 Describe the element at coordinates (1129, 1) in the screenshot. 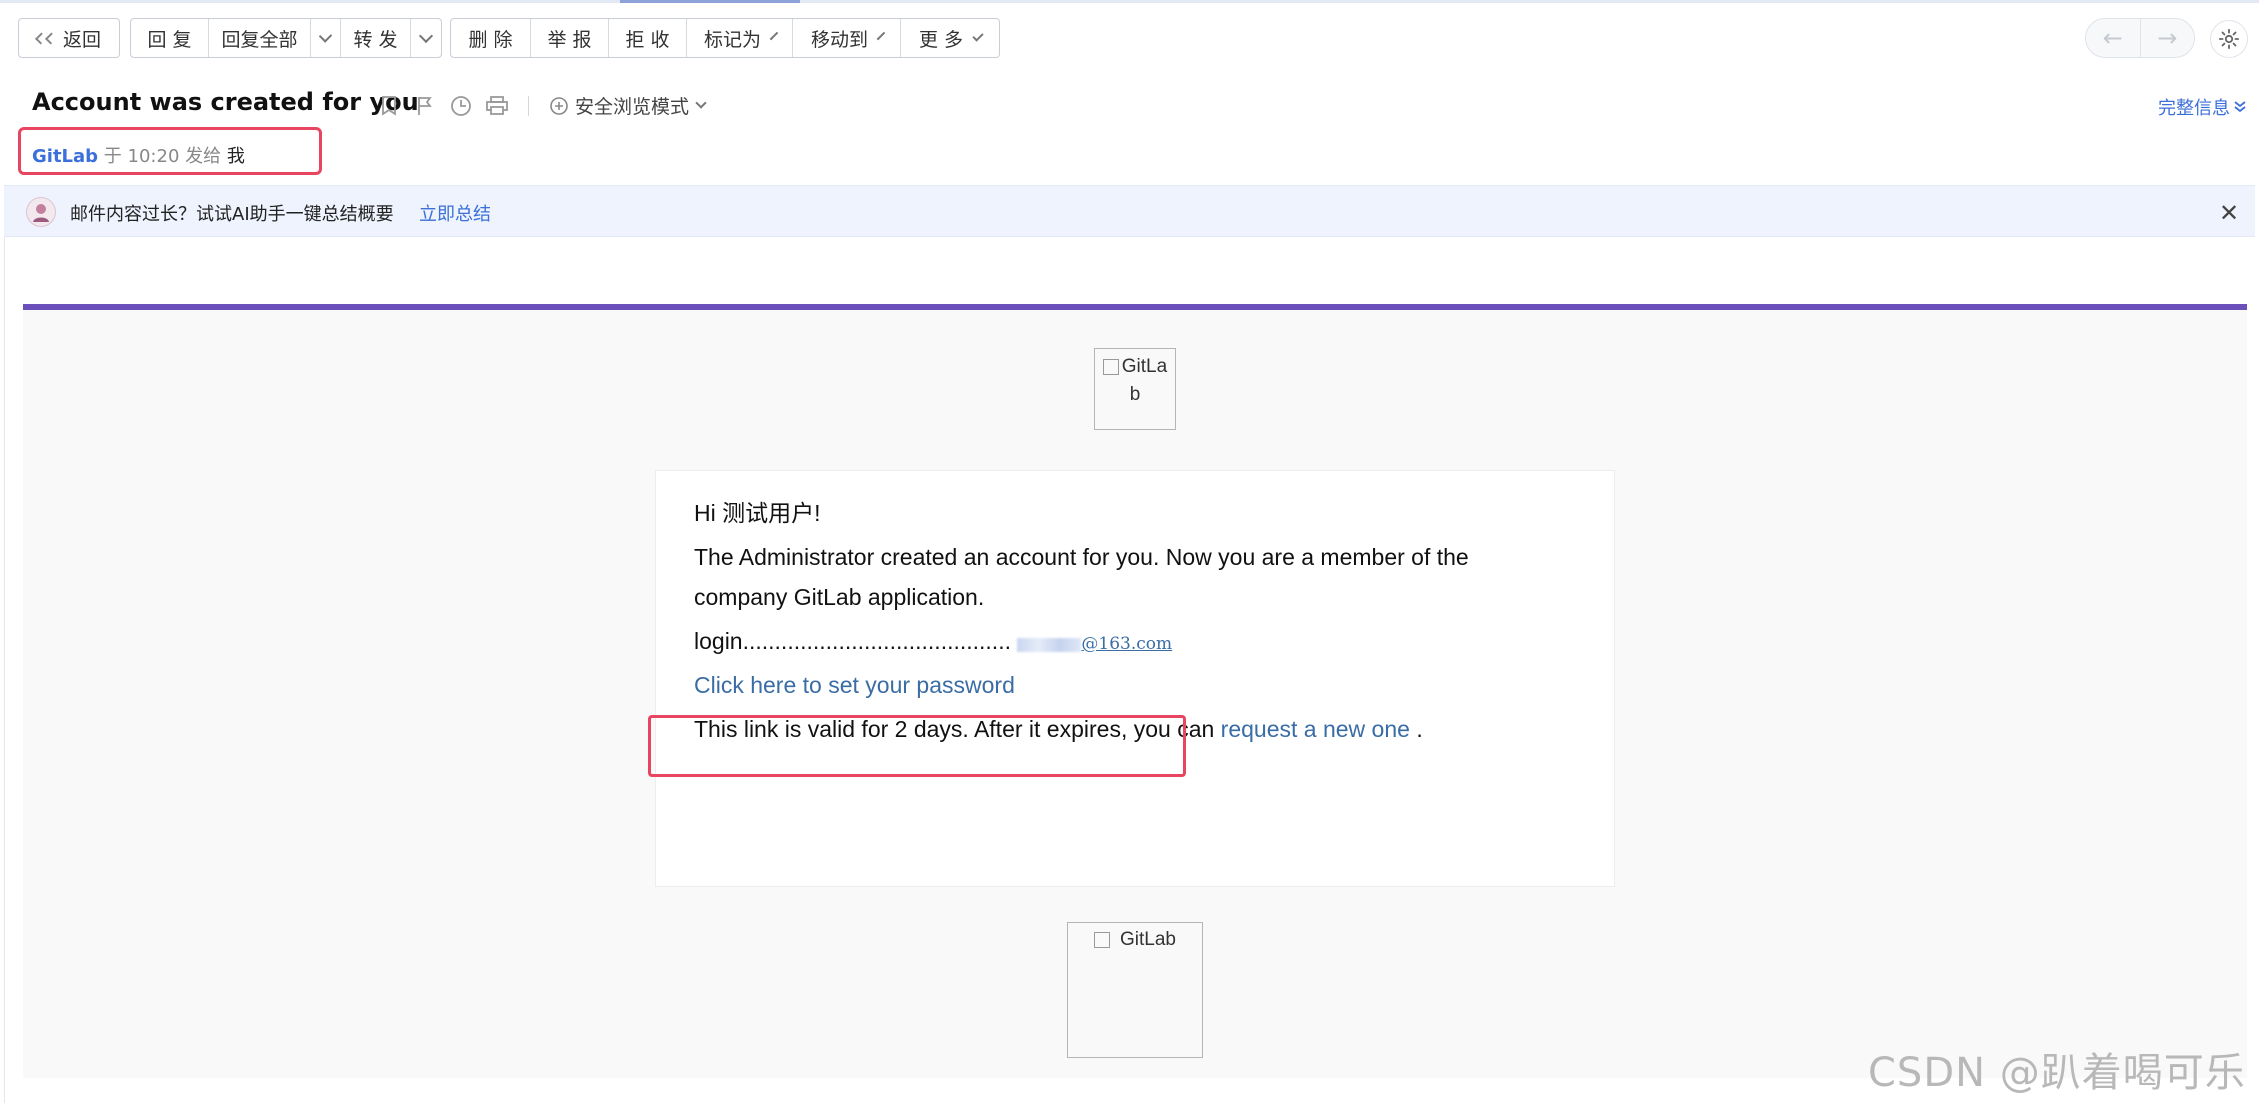

I see `window-top-line` at that location.